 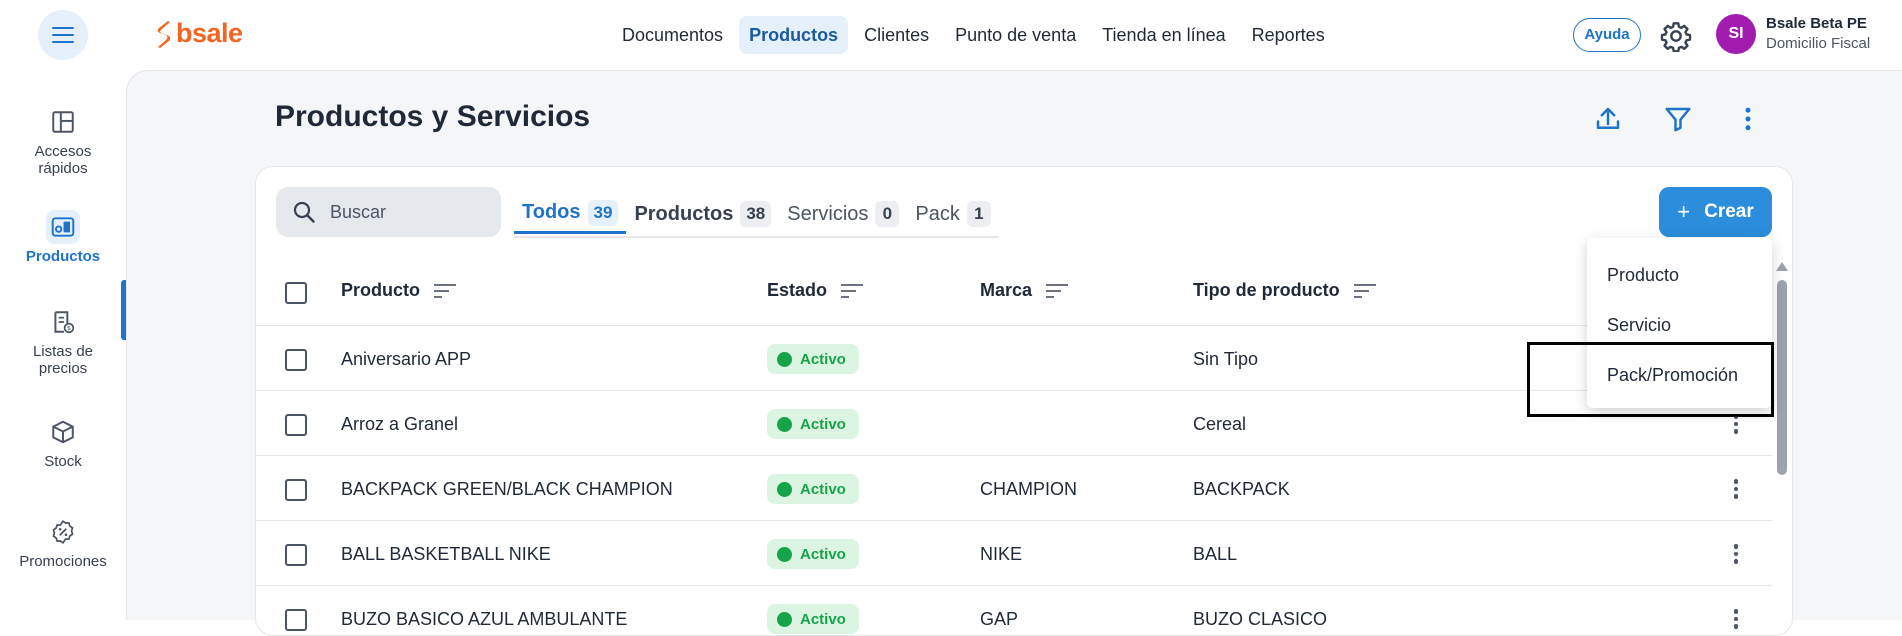 What do you see at coordinates (63, 432) in the screenshot?
I see `box-icon` at bounding box center [63, 432].